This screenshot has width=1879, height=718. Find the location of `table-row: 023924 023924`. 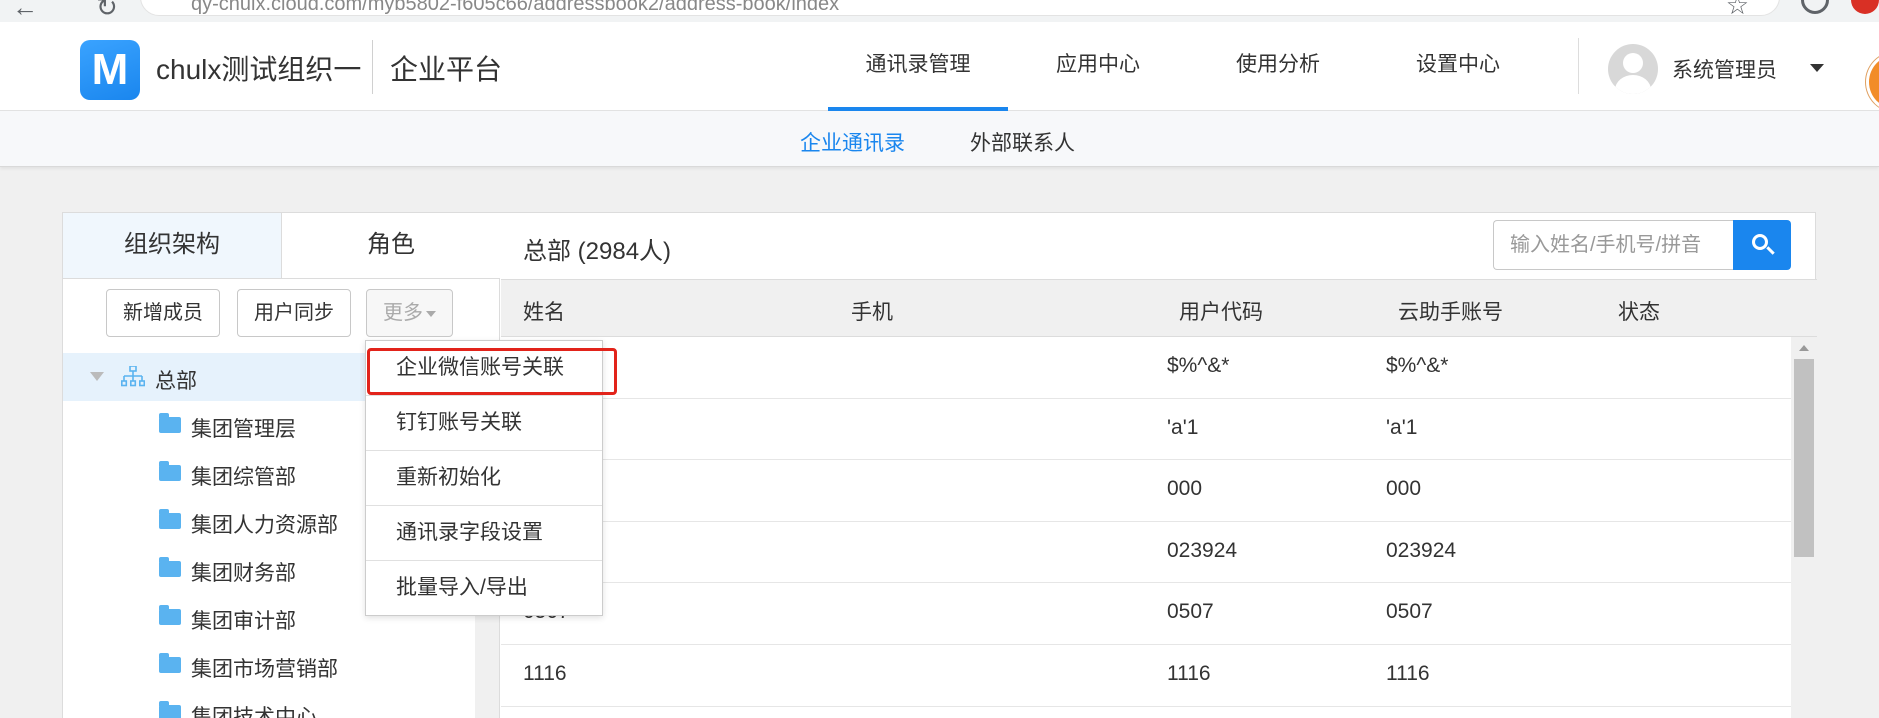

table-row: 023924 023924 is located at coordinates (1146, 553).